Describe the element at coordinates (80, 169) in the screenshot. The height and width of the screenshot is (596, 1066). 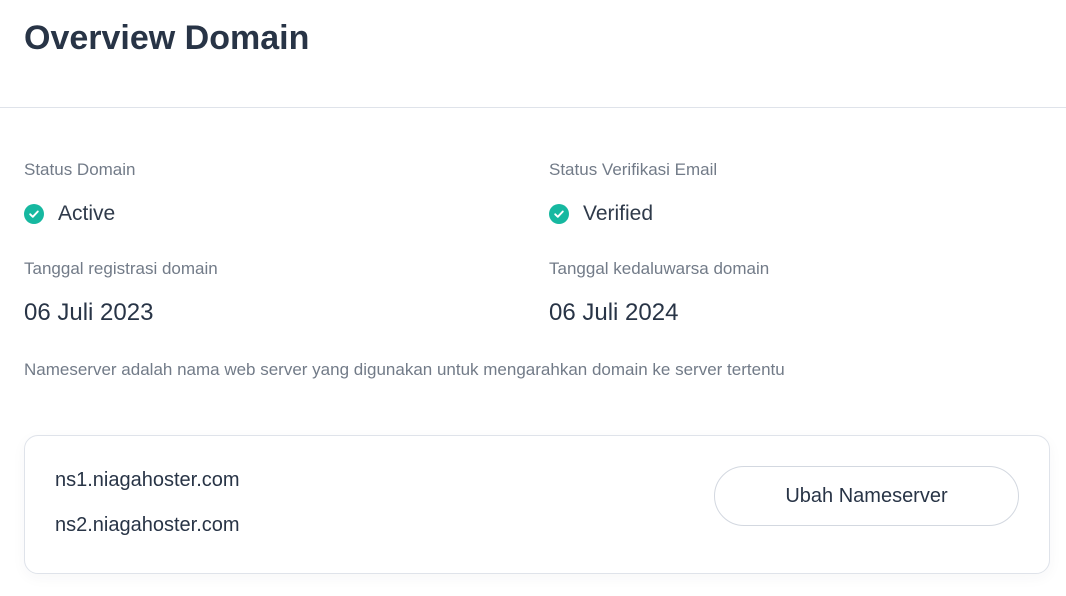
I see `status-domain-label: Status Domain` at that location.